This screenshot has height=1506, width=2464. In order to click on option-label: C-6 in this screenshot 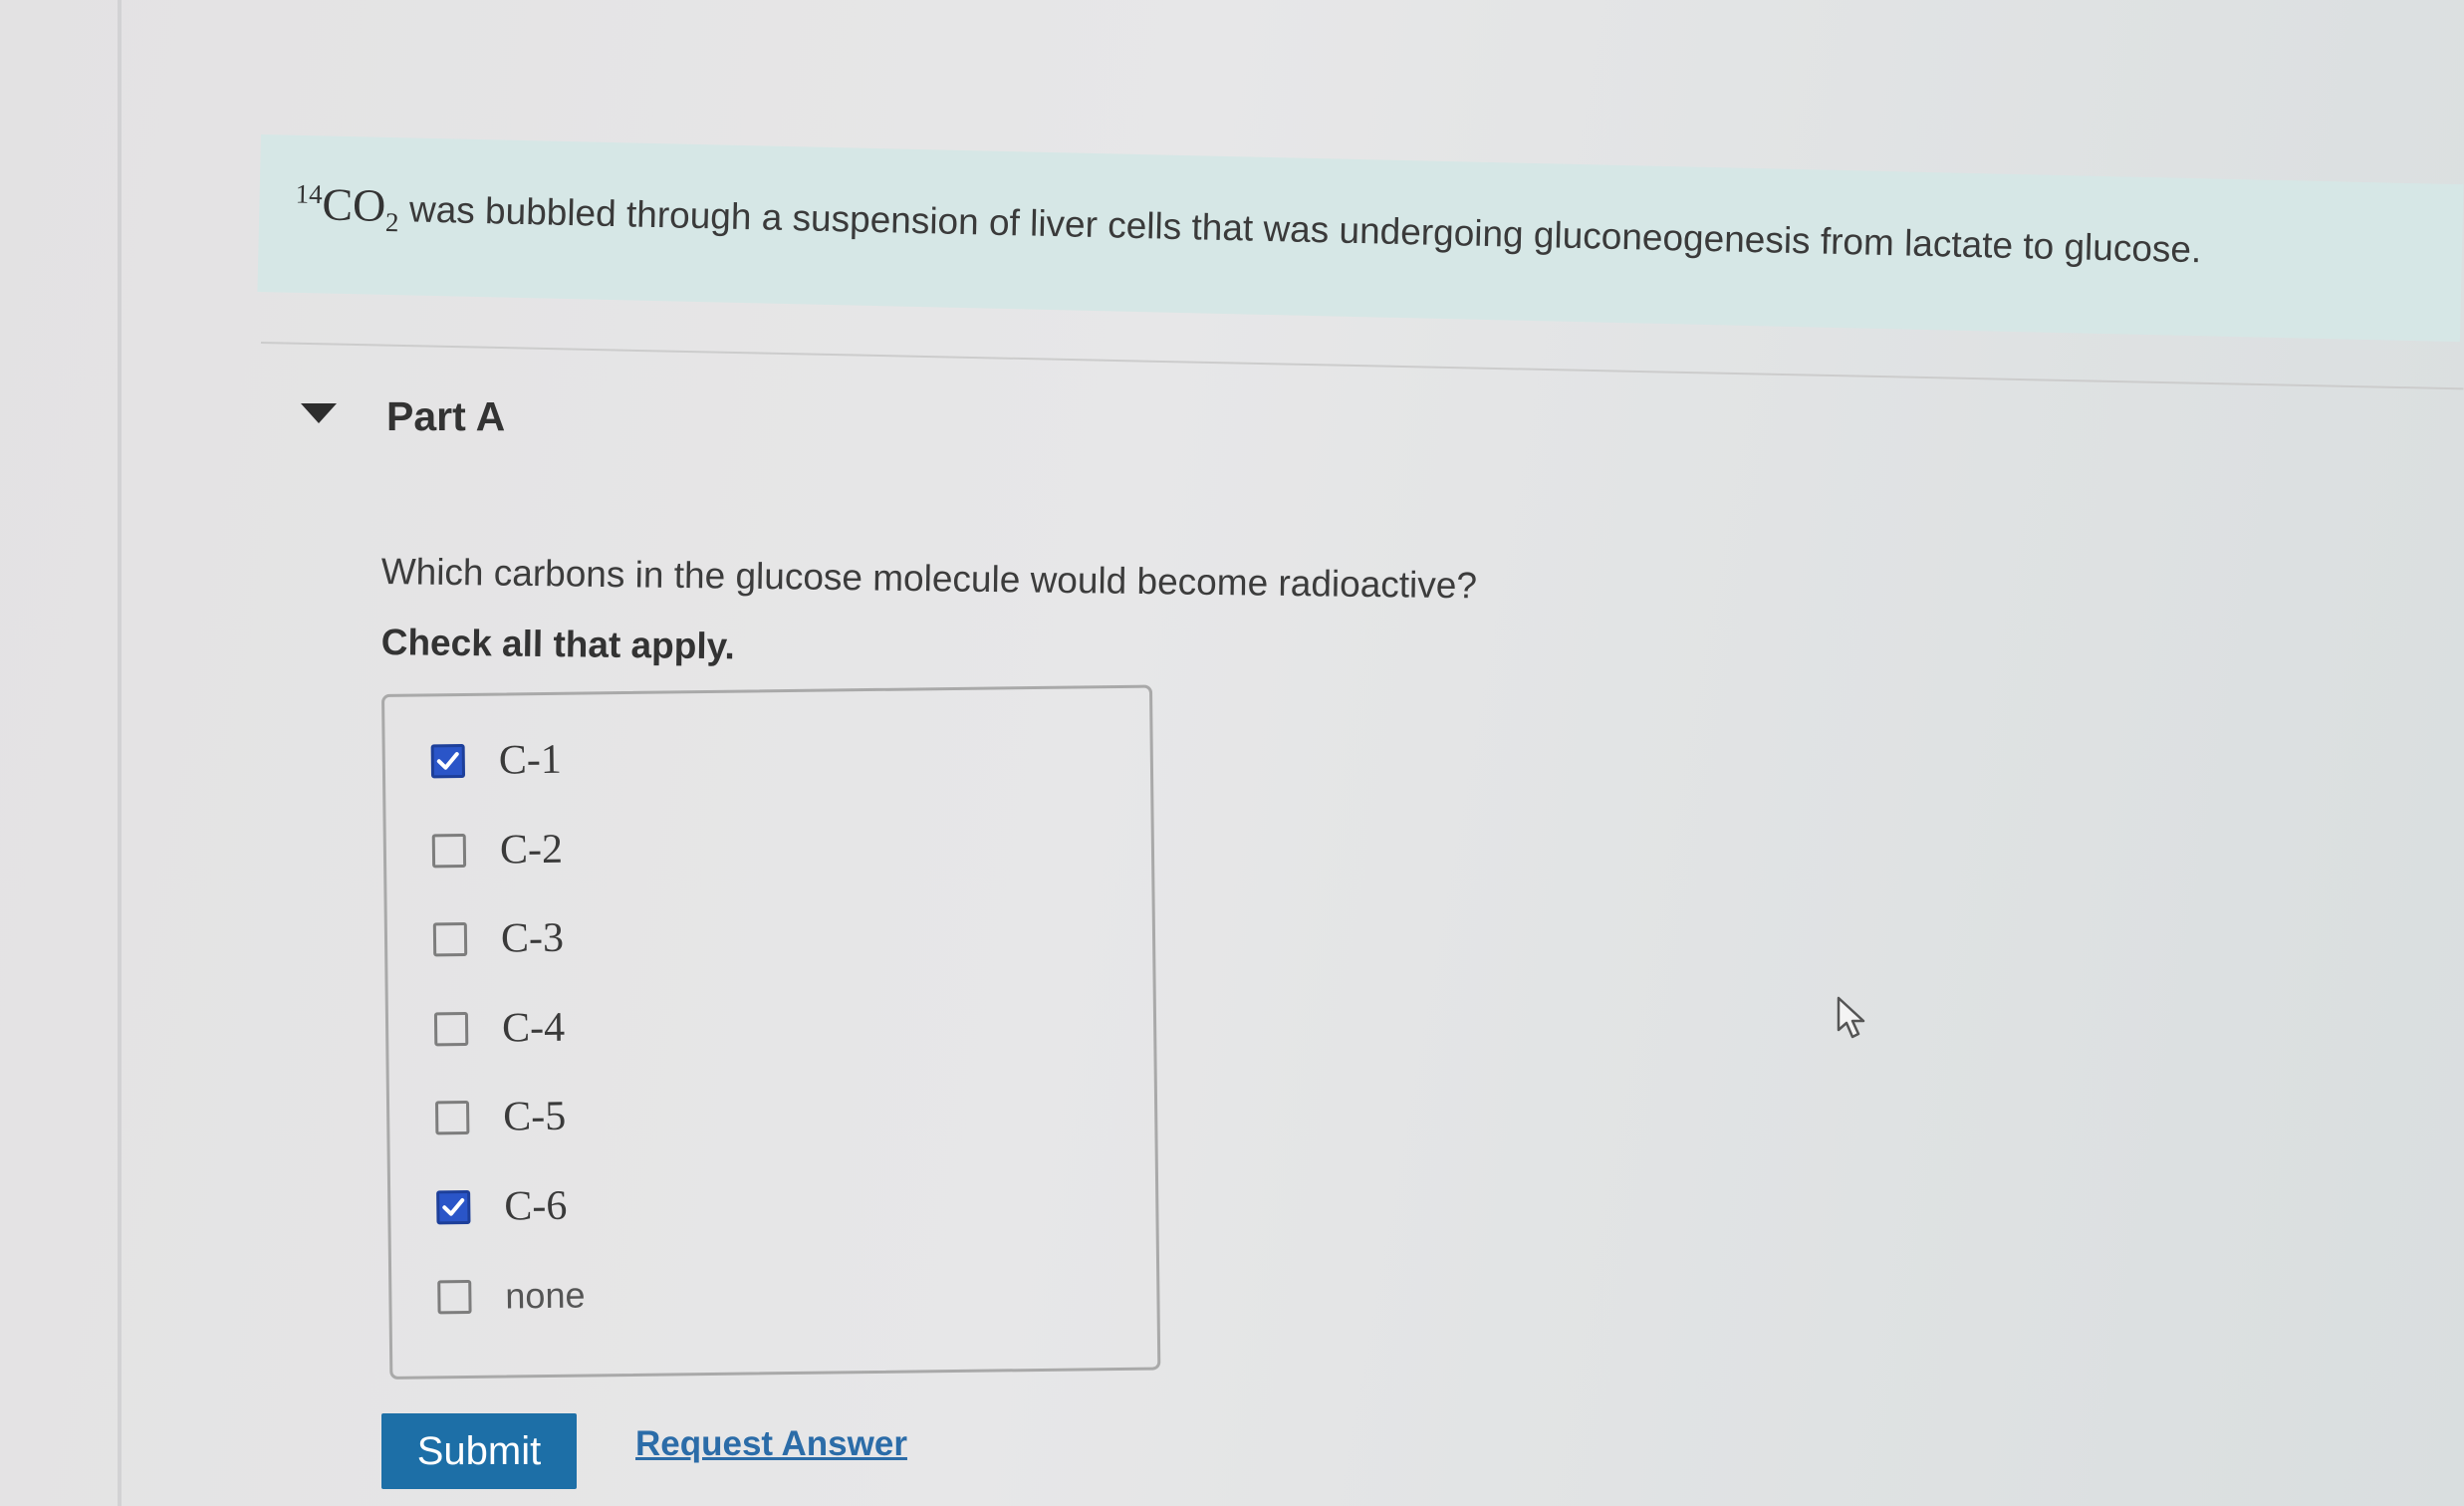, I will do `click(536, 1206)`.